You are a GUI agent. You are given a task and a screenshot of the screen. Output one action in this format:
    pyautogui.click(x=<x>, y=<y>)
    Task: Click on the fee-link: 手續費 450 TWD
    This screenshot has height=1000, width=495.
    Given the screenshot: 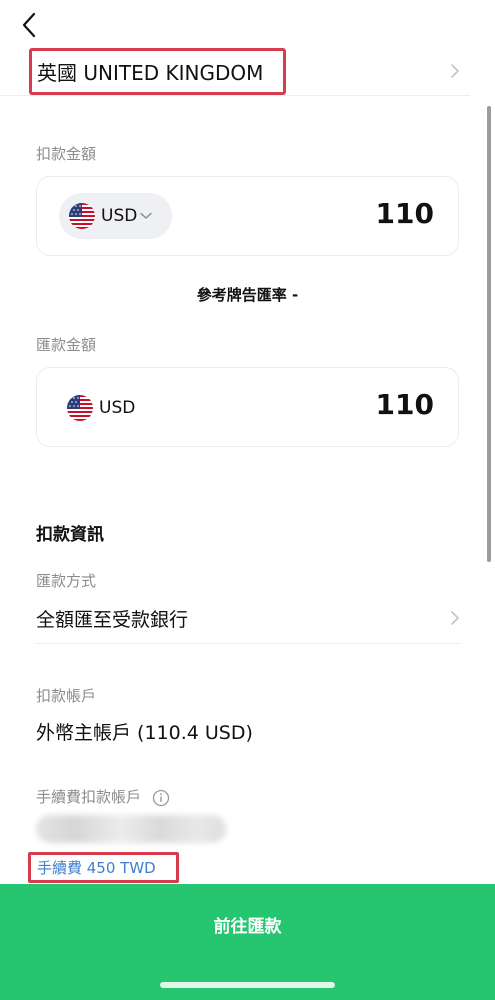 What is the action you would take?
    pyautogui.click(x=96, y=867)
    